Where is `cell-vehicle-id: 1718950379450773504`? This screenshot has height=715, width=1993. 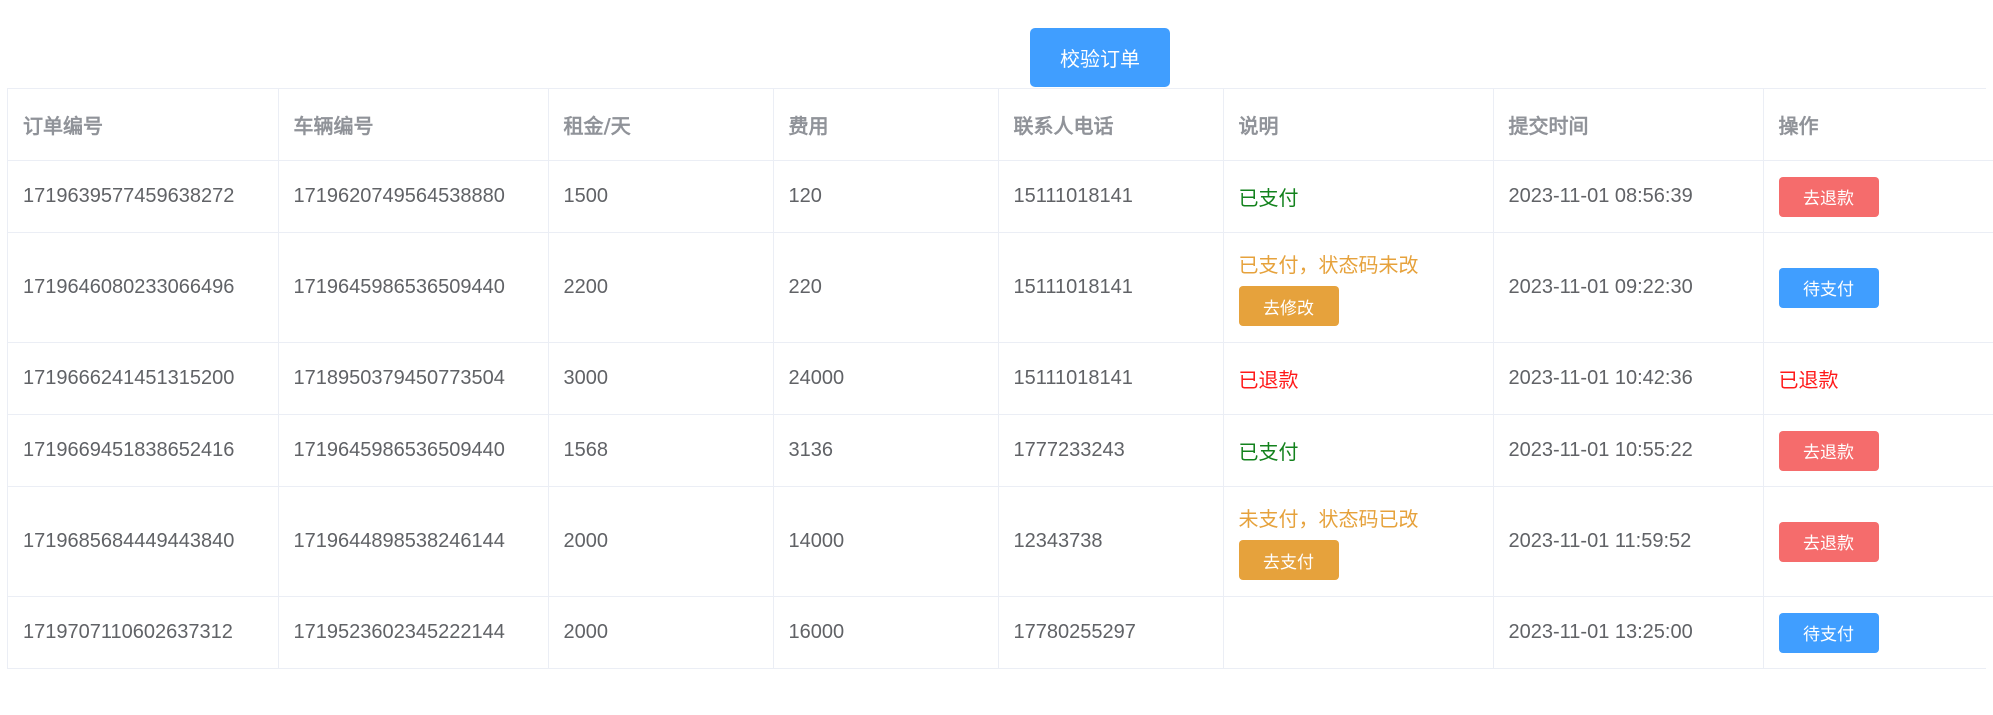
cell-vehicle-id: 1718950379450773504 is located at coordinates (413, 378).